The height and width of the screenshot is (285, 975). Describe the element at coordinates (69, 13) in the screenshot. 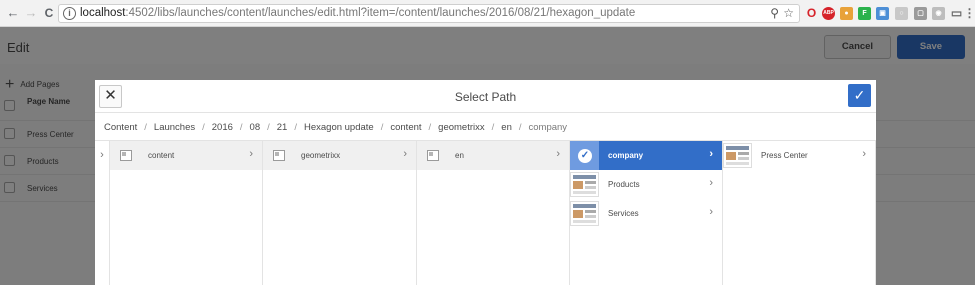

I see `info-icon: i` at that location.